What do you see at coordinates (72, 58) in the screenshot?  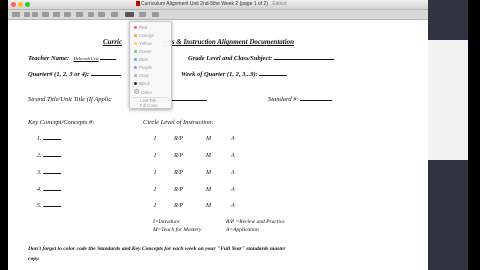 I see `teacher-name-line: Teacher Name: Deborah Cris` at bounding box center [72, 58].